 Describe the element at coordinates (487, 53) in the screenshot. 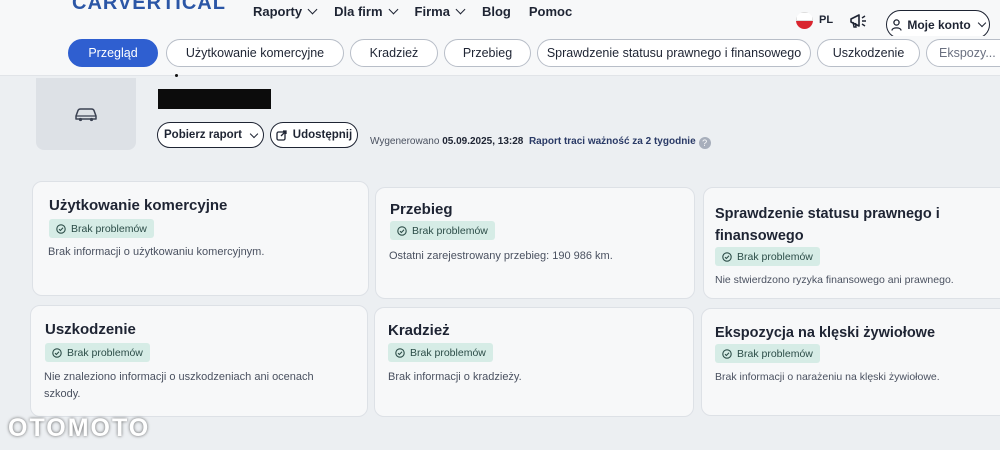

I see `tab-przebieg: Przebieg` at that location.